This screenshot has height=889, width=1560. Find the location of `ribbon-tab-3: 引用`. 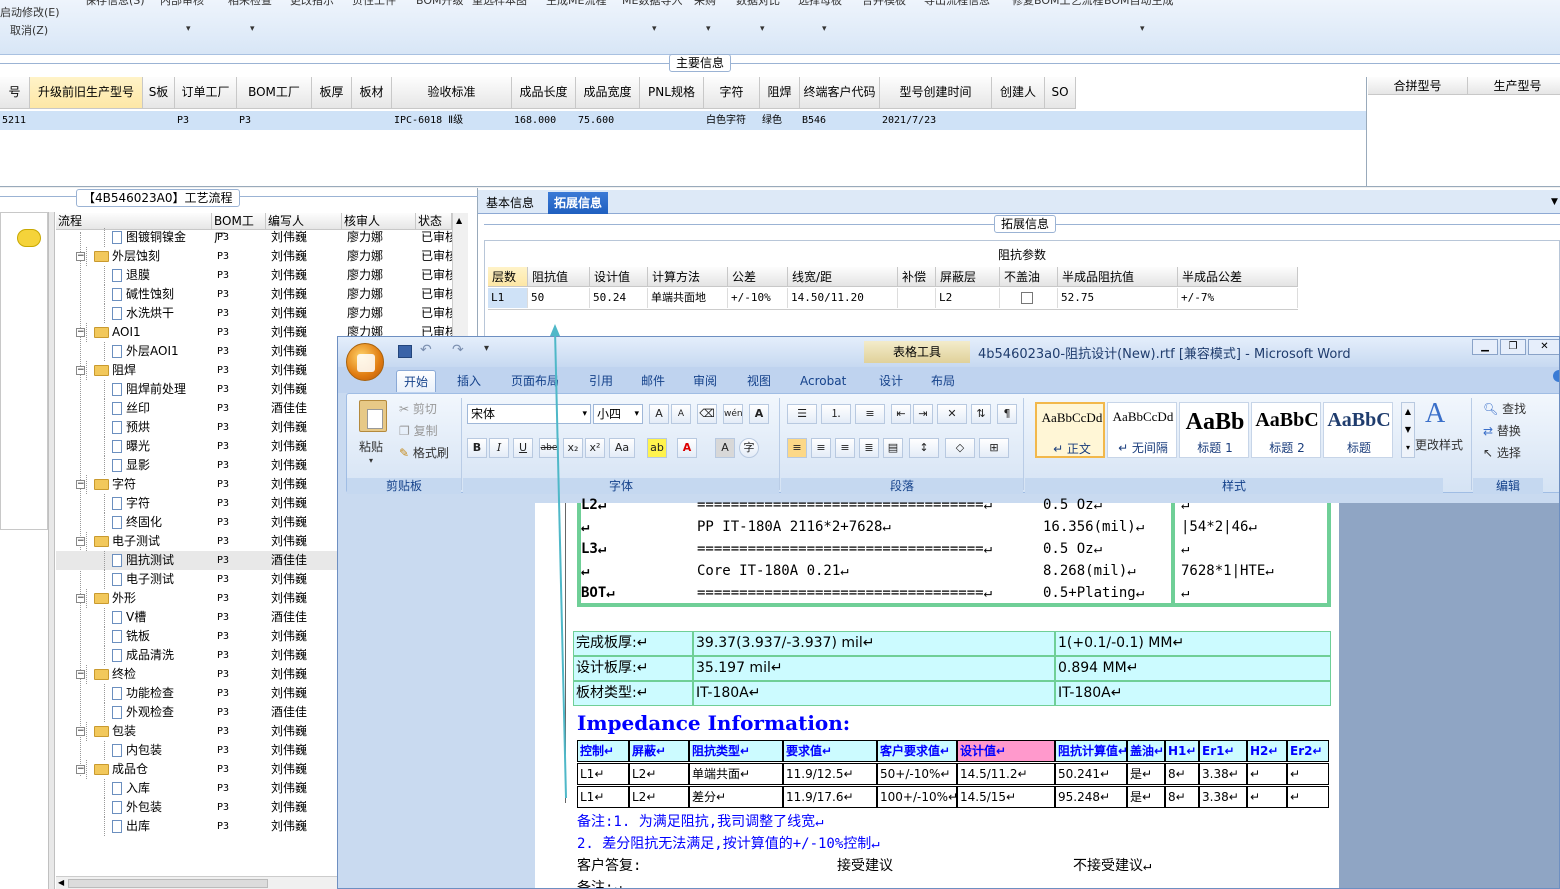

ribbon-tab-3: 引用 is located at coordinates (601, 381).